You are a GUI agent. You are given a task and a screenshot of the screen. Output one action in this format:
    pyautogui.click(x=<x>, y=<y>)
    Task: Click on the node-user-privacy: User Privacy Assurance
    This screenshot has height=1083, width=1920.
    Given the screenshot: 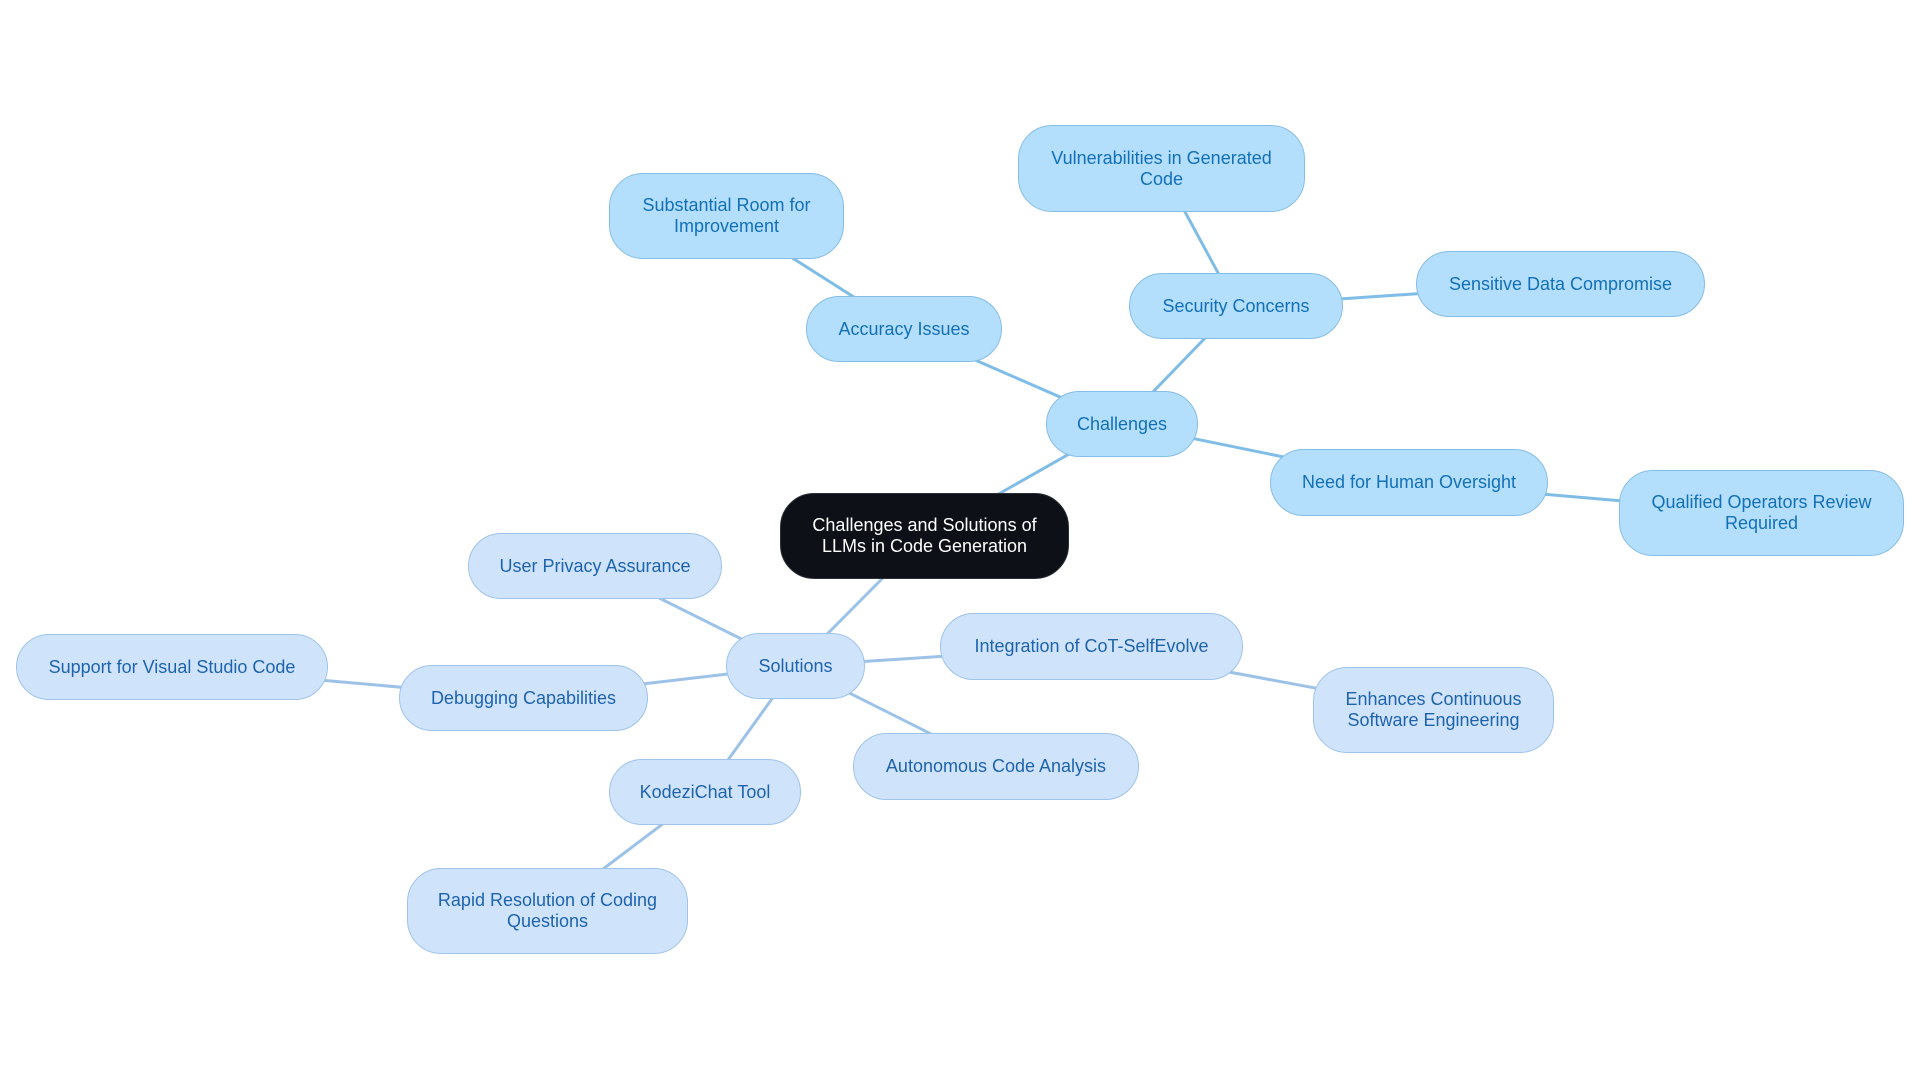 What is the action you would take?
    pyautogui.click(x=595, y=566)
    